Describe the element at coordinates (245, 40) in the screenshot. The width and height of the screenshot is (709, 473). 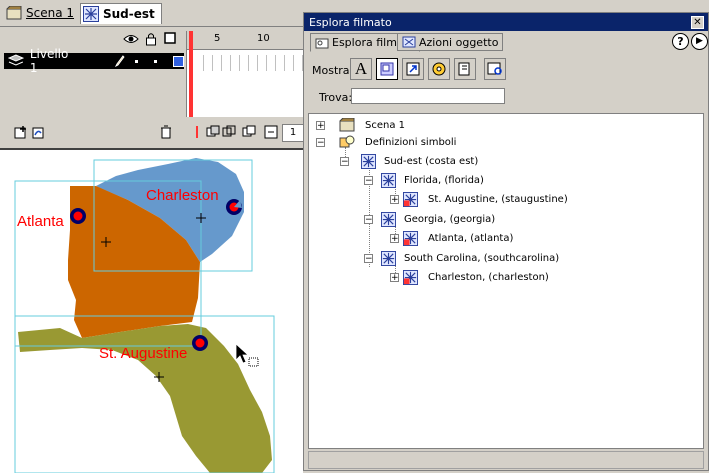
I see `frame-ruler: 5 10` at that location.